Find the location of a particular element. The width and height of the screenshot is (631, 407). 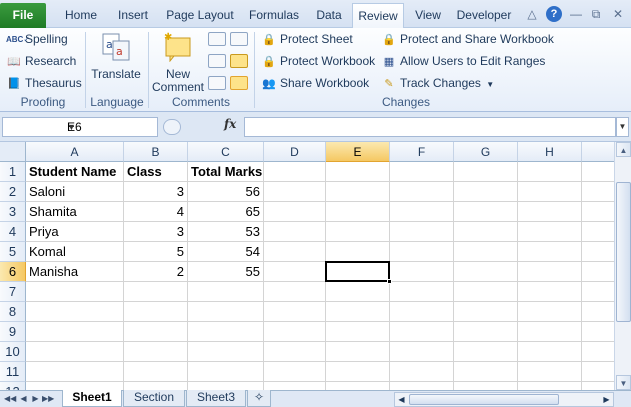

cell-d1 is located at coordinates (295, 172).